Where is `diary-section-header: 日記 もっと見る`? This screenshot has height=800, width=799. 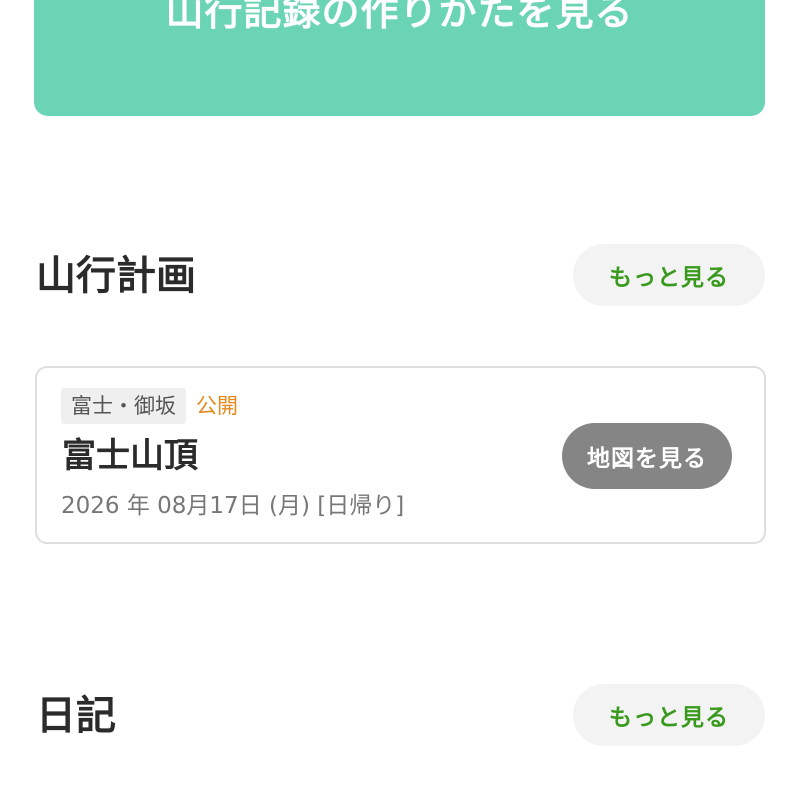 diary-section-header: 日記 もっと見る is located at coordinates (400, 716).